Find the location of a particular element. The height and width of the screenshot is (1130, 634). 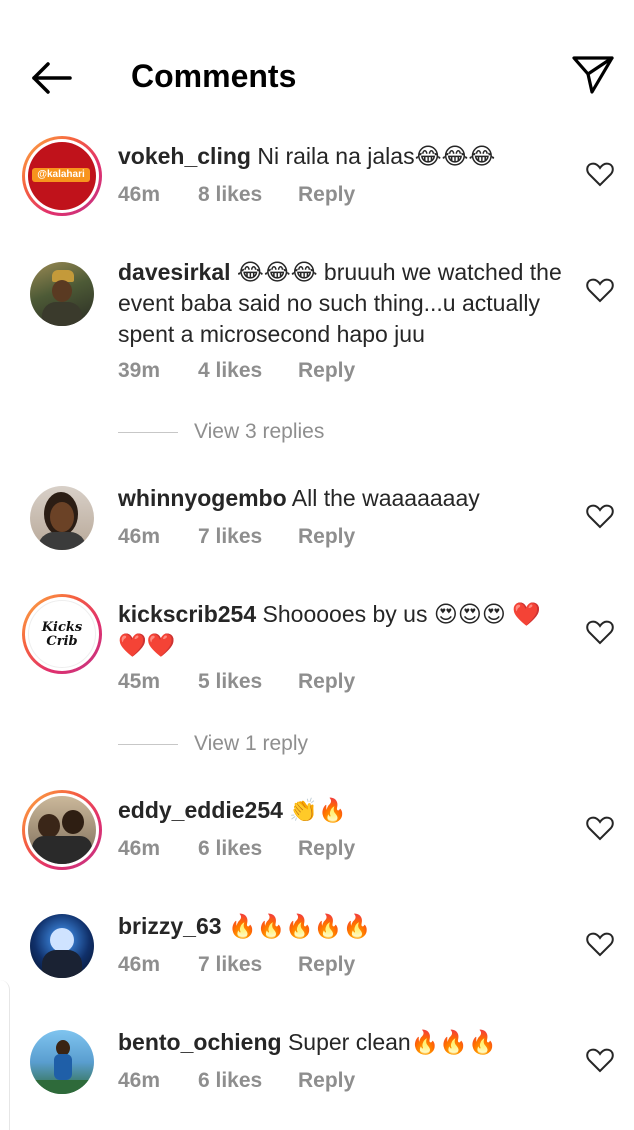

paper-plane-icon is located at coordinates (593, 75).